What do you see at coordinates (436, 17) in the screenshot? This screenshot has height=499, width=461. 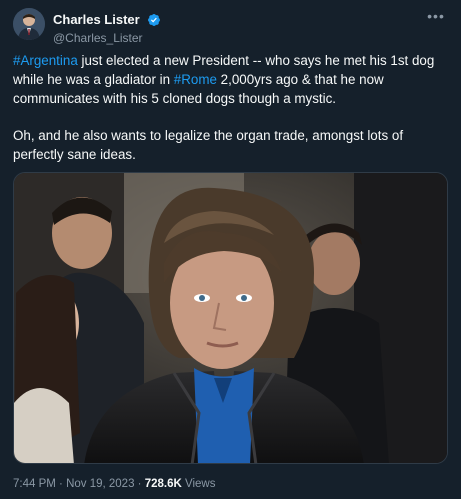 I see `more-options-icon: •••` at bounding box center [436, 17].